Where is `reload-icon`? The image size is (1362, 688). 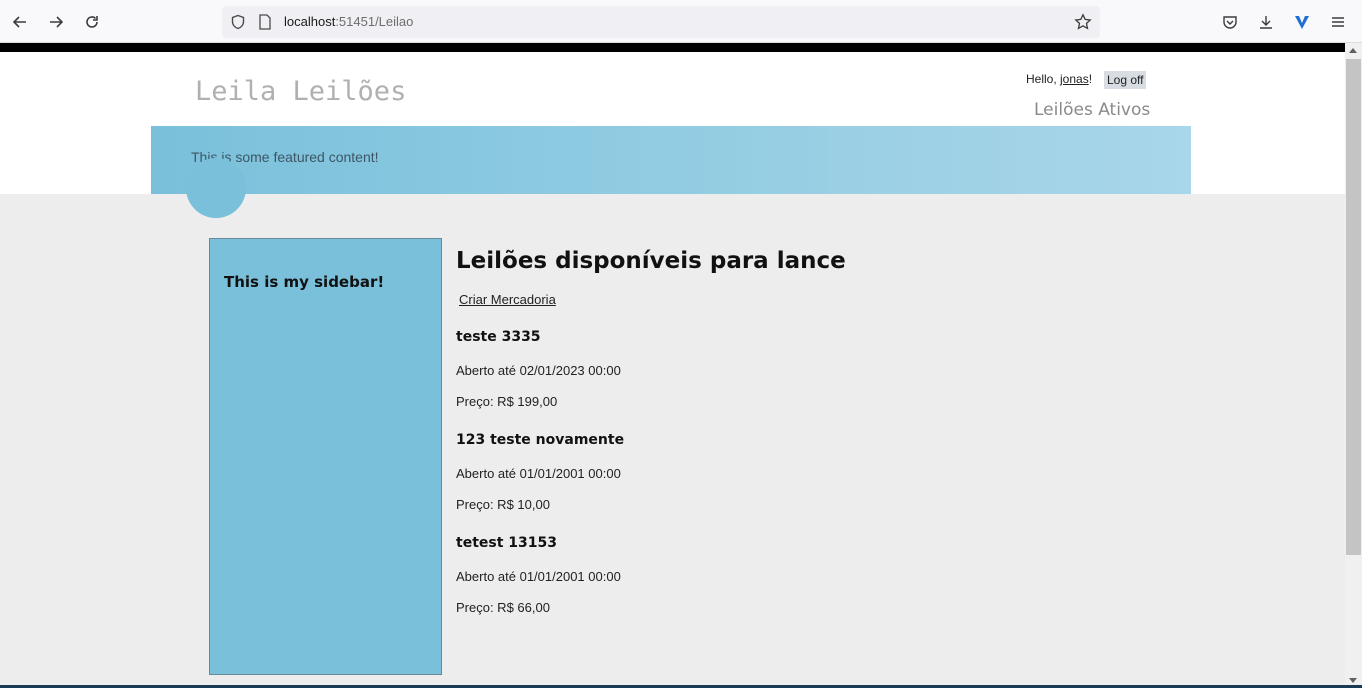
reload-icon is located at coordinates (92, 22).